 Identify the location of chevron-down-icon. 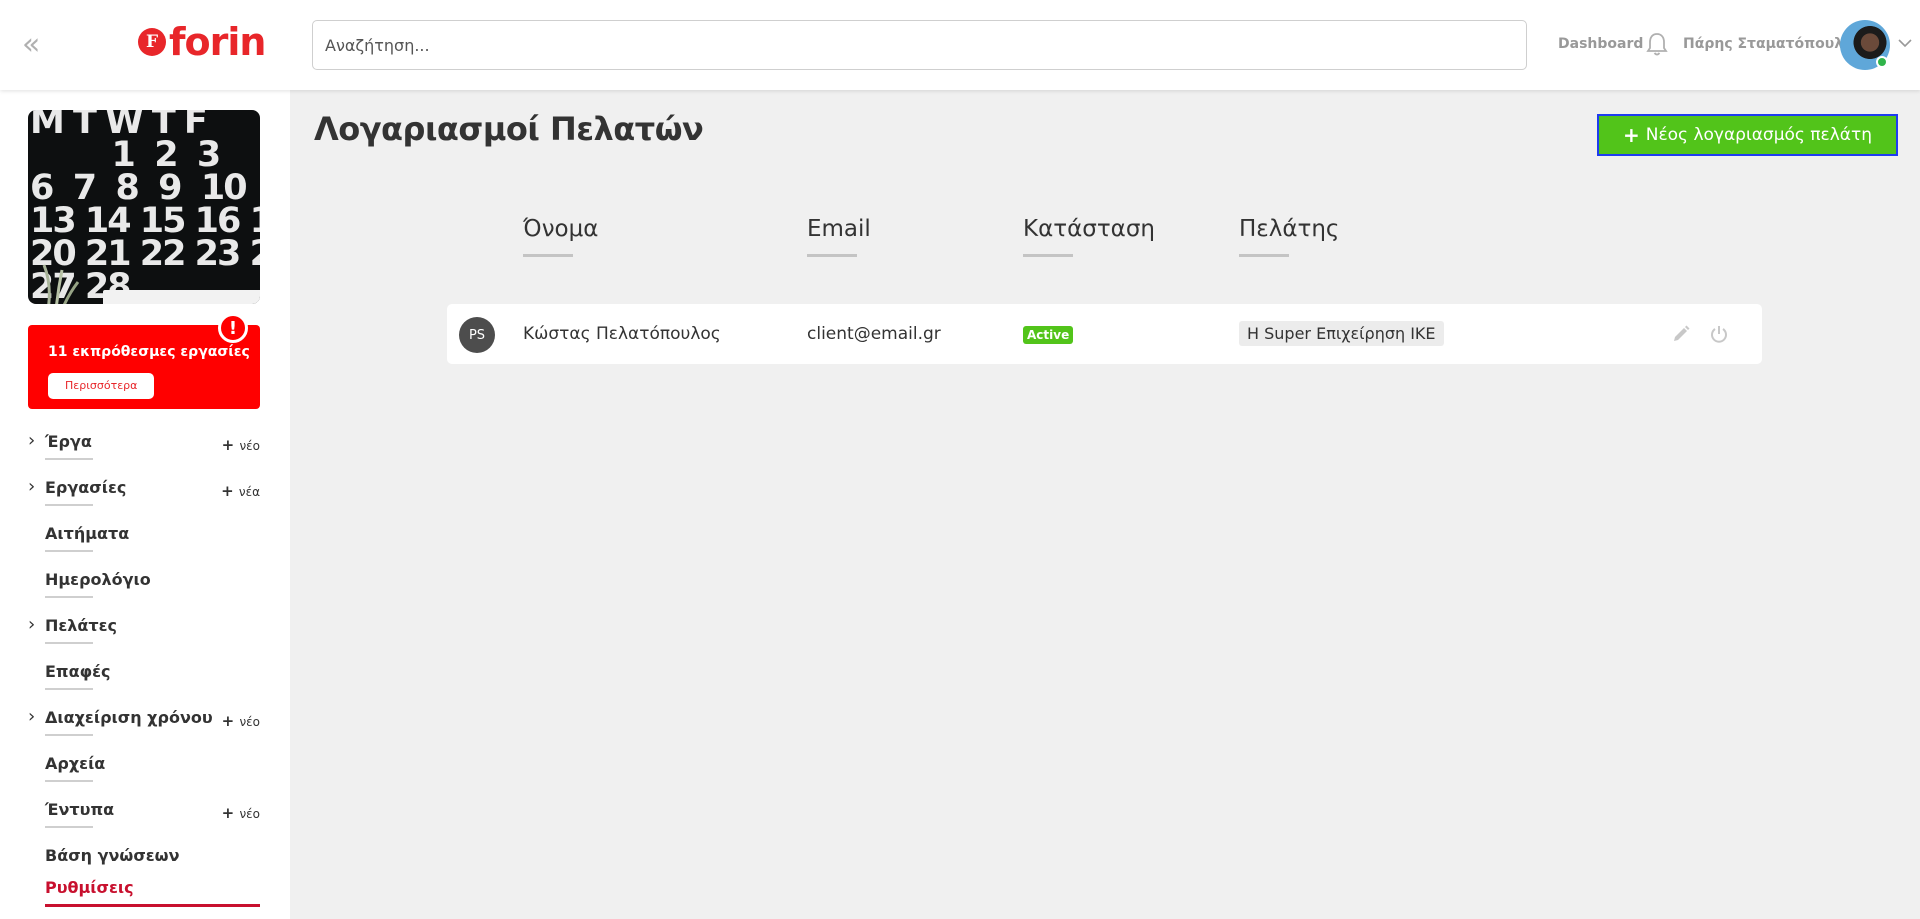
(1905, 43).